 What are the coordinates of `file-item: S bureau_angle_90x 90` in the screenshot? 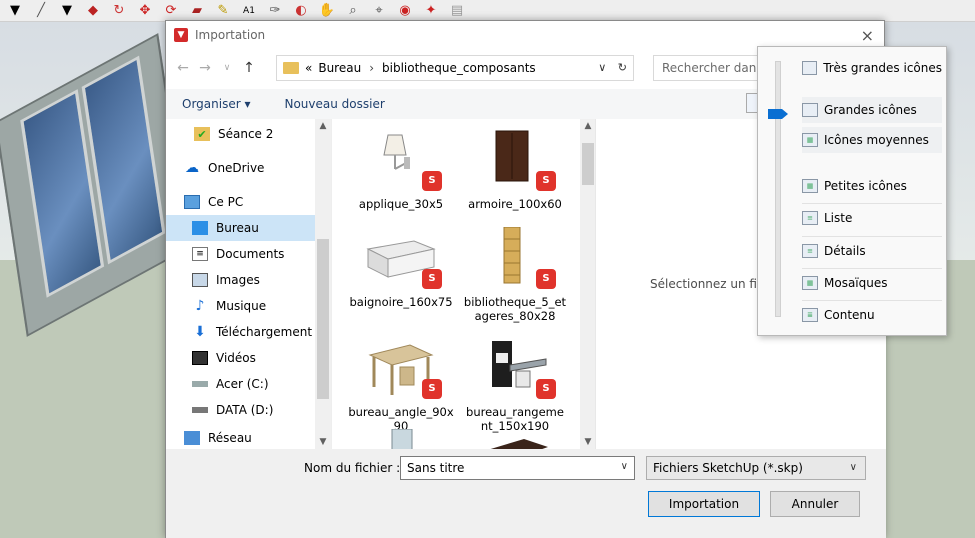 It's located at (401, 385).